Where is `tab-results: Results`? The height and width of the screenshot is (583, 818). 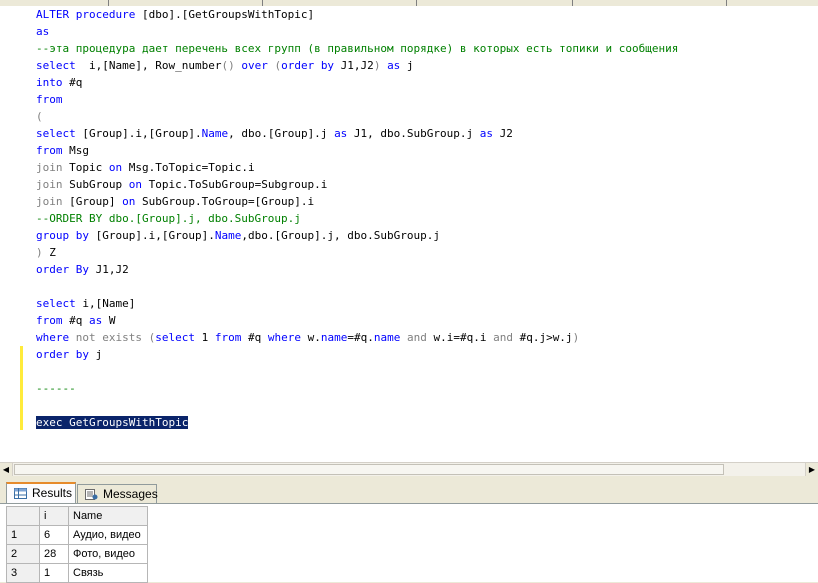
tab-results: Results is located at coordinates (41, 493).